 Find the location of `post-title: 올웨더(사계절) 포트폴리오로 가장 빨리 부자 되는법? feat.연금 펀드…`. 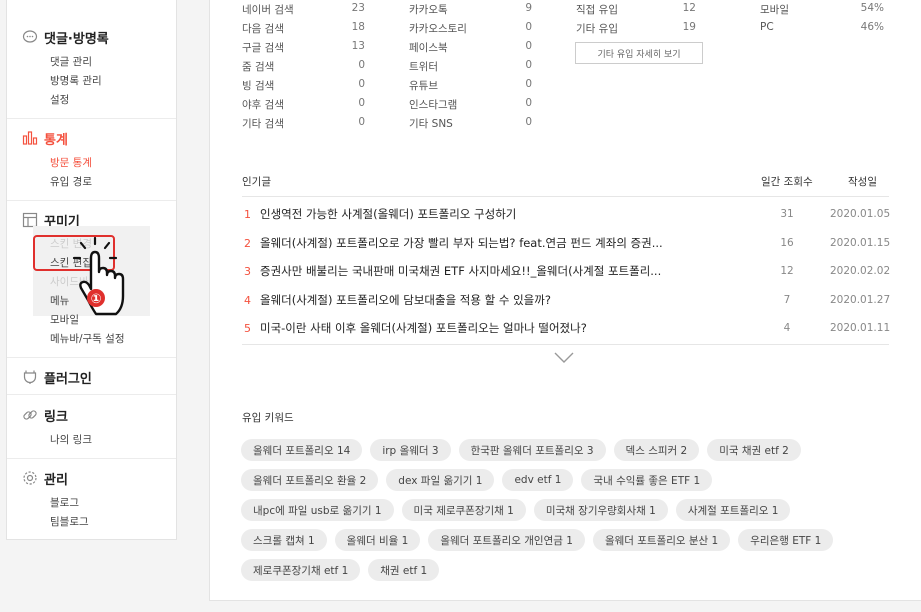

post-title: 올웨더(사계절) 포트폴리오로 가장 빨리 부자 되는법? feat.연금 펀드… is located at coordinates (480, 243).